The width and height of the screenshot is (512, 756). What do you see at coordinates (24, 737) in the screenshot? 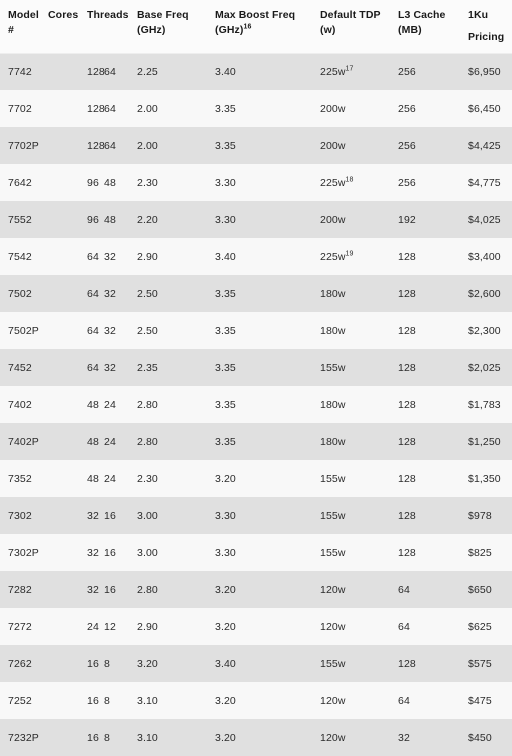
I see `cell-model: 7232P` at bounding box center [24, 737].